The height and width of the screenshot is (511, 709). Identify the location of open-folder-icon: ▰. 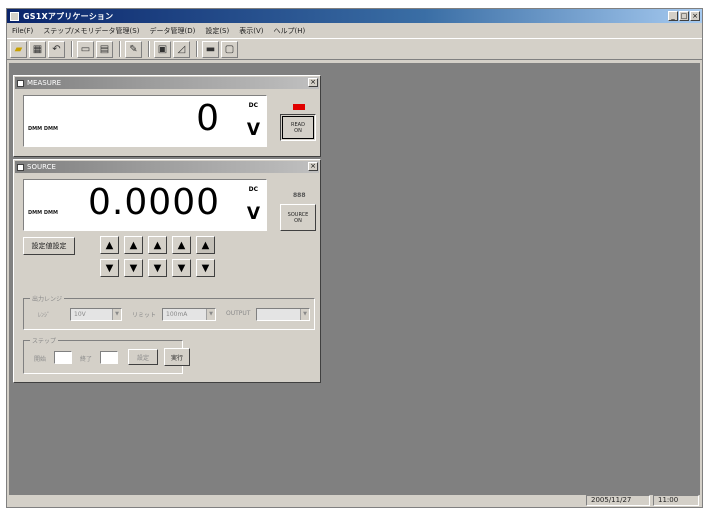
(18, 49).